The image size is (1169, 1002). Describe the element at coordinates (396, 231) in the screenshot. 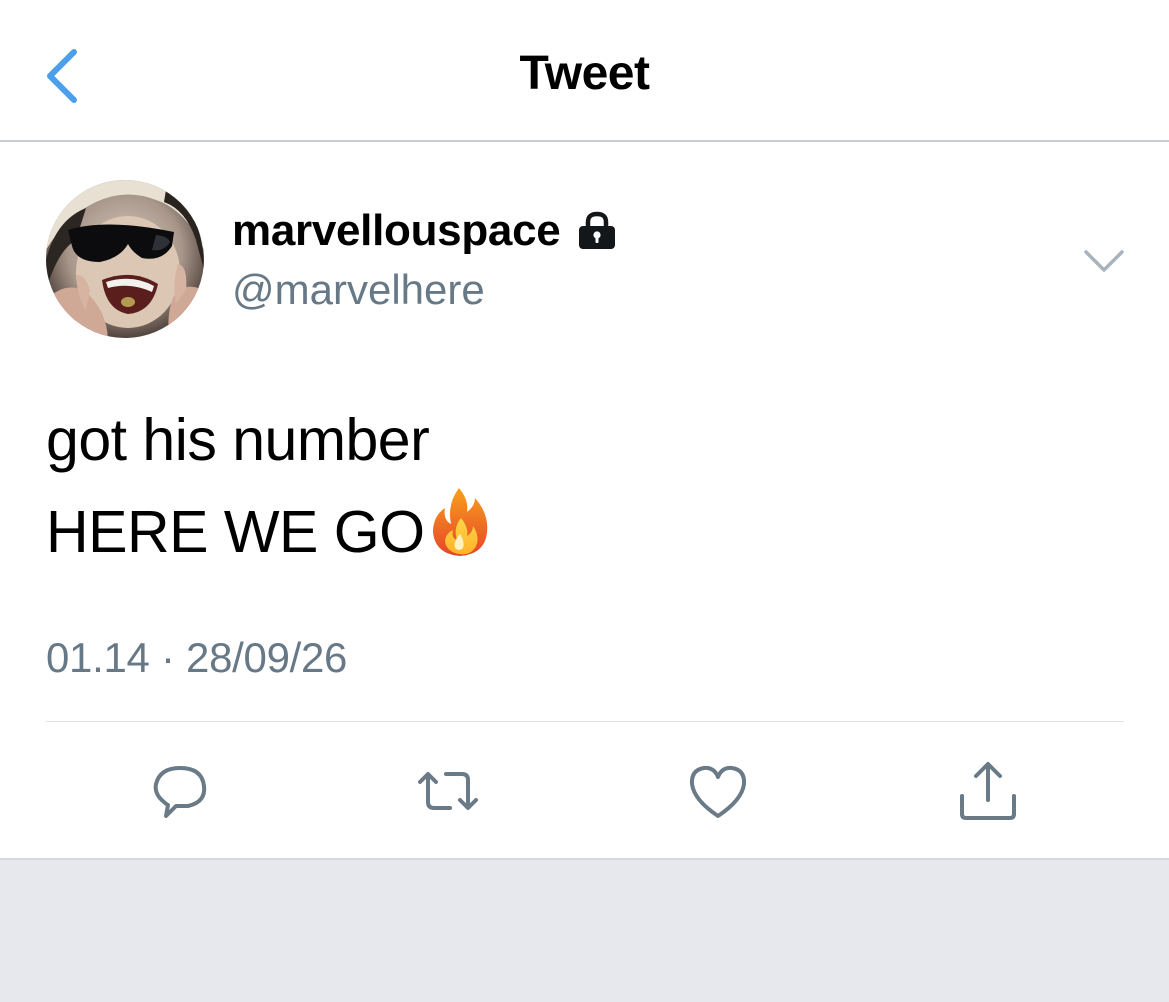

I see `display-name: marvellouspace` at that location.